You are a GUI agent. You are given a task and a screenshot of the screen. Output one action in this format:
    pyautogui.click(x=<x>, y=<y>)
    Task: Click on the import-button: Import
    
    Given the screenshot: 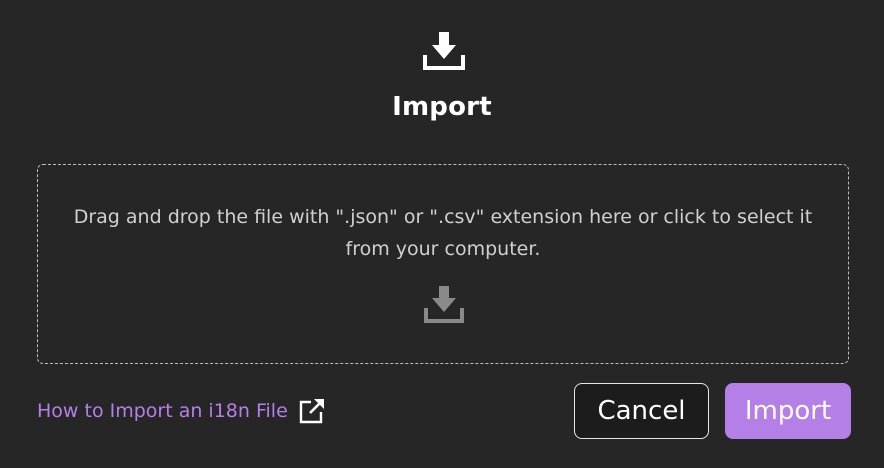 What is the action you would take?
    pyautogui.click(x=788, y=411)
    